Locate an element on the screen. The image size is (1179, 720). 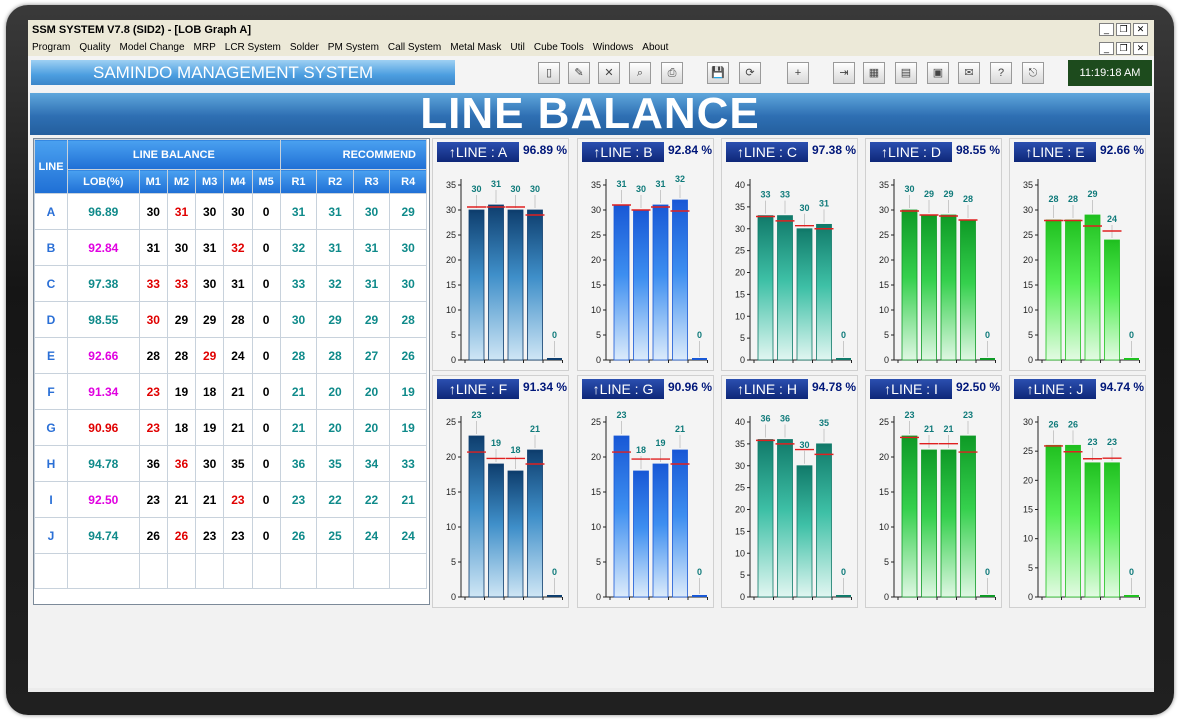
menu-item-model-change: Model Change is located at coordinates (151, 47).